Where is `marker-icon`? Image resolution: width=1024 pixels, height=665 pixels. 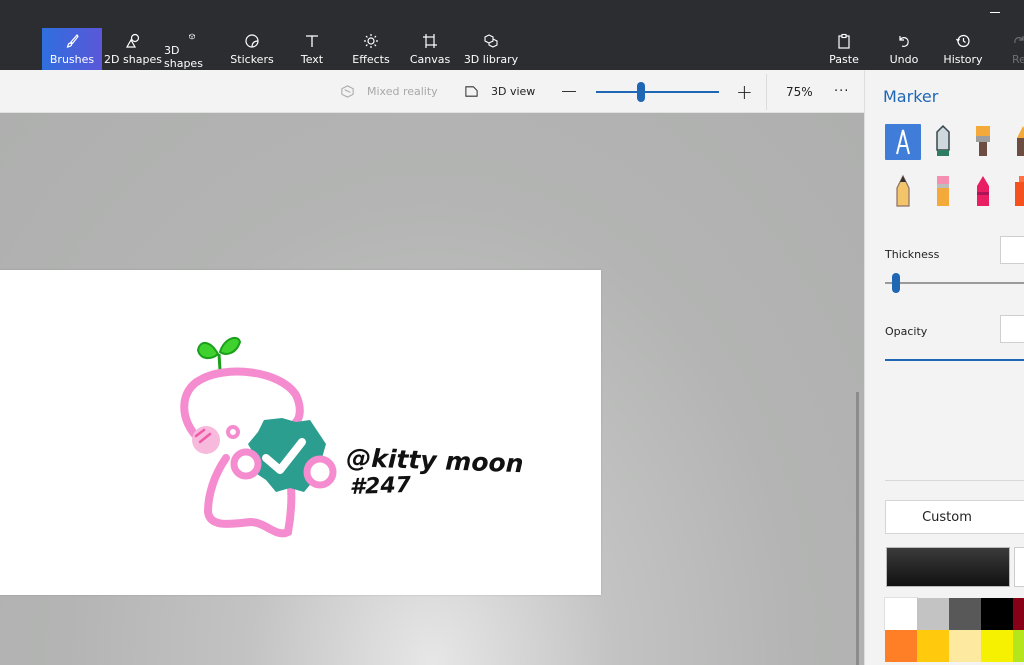
marker-icon is located at coordinates (903, 142).